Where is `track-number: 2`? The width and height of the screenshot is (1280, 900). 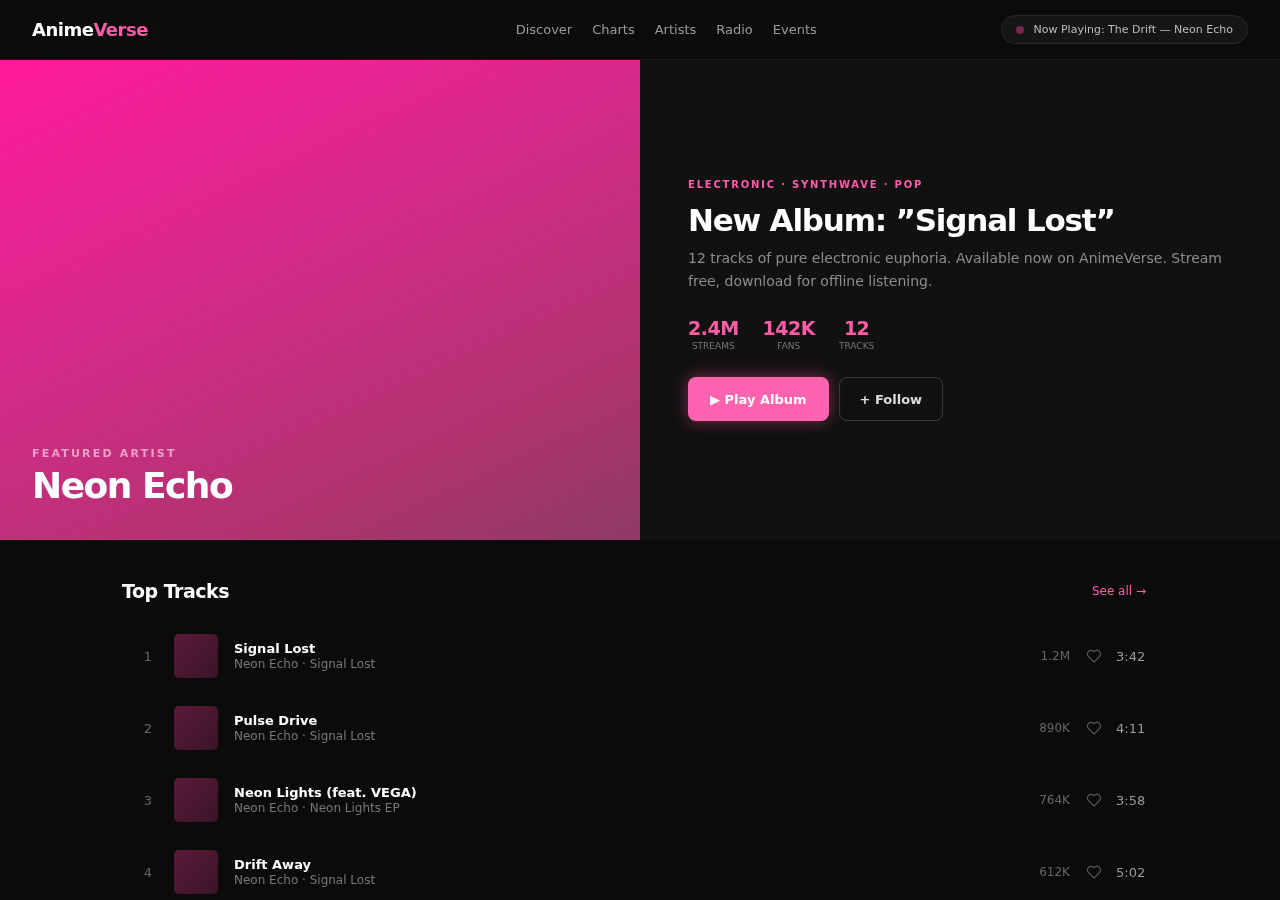
track-number: 2 is located at coordinates (148, 728).